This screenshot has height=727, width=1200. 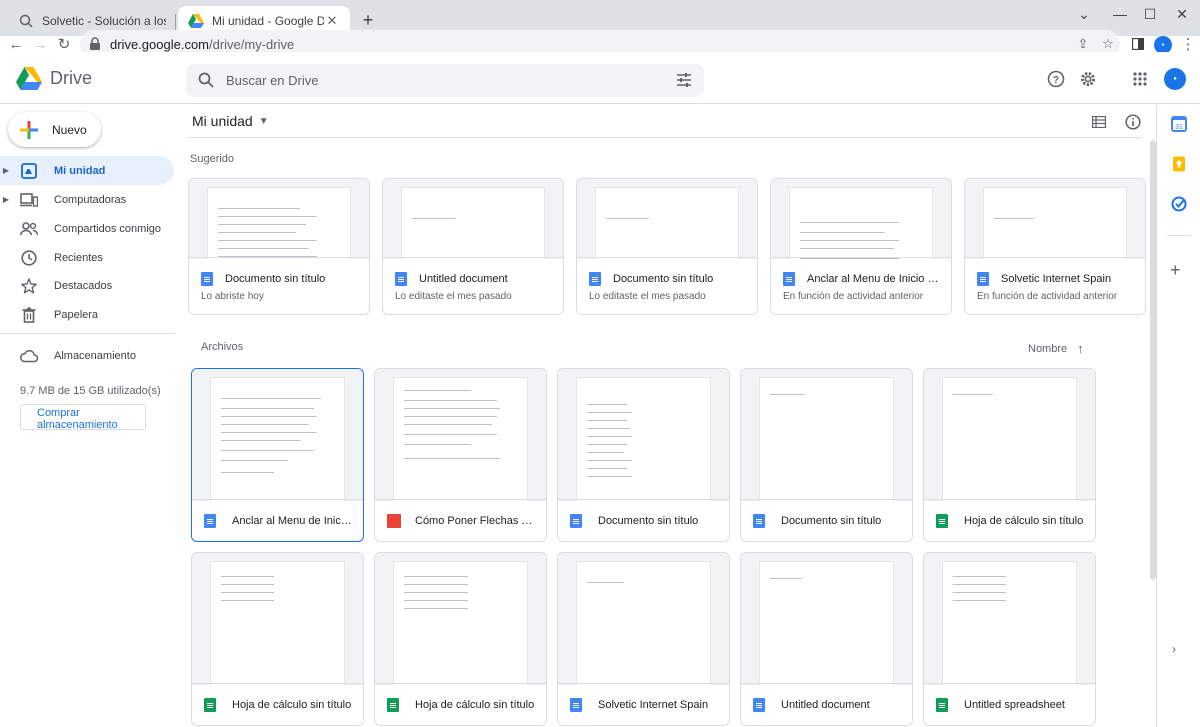 What do you see at coordinates (87, 170) in the screenshot?
I see `sidebar-item-my-drive: ▶ Mi unidad` at bounding box center [87, 170].